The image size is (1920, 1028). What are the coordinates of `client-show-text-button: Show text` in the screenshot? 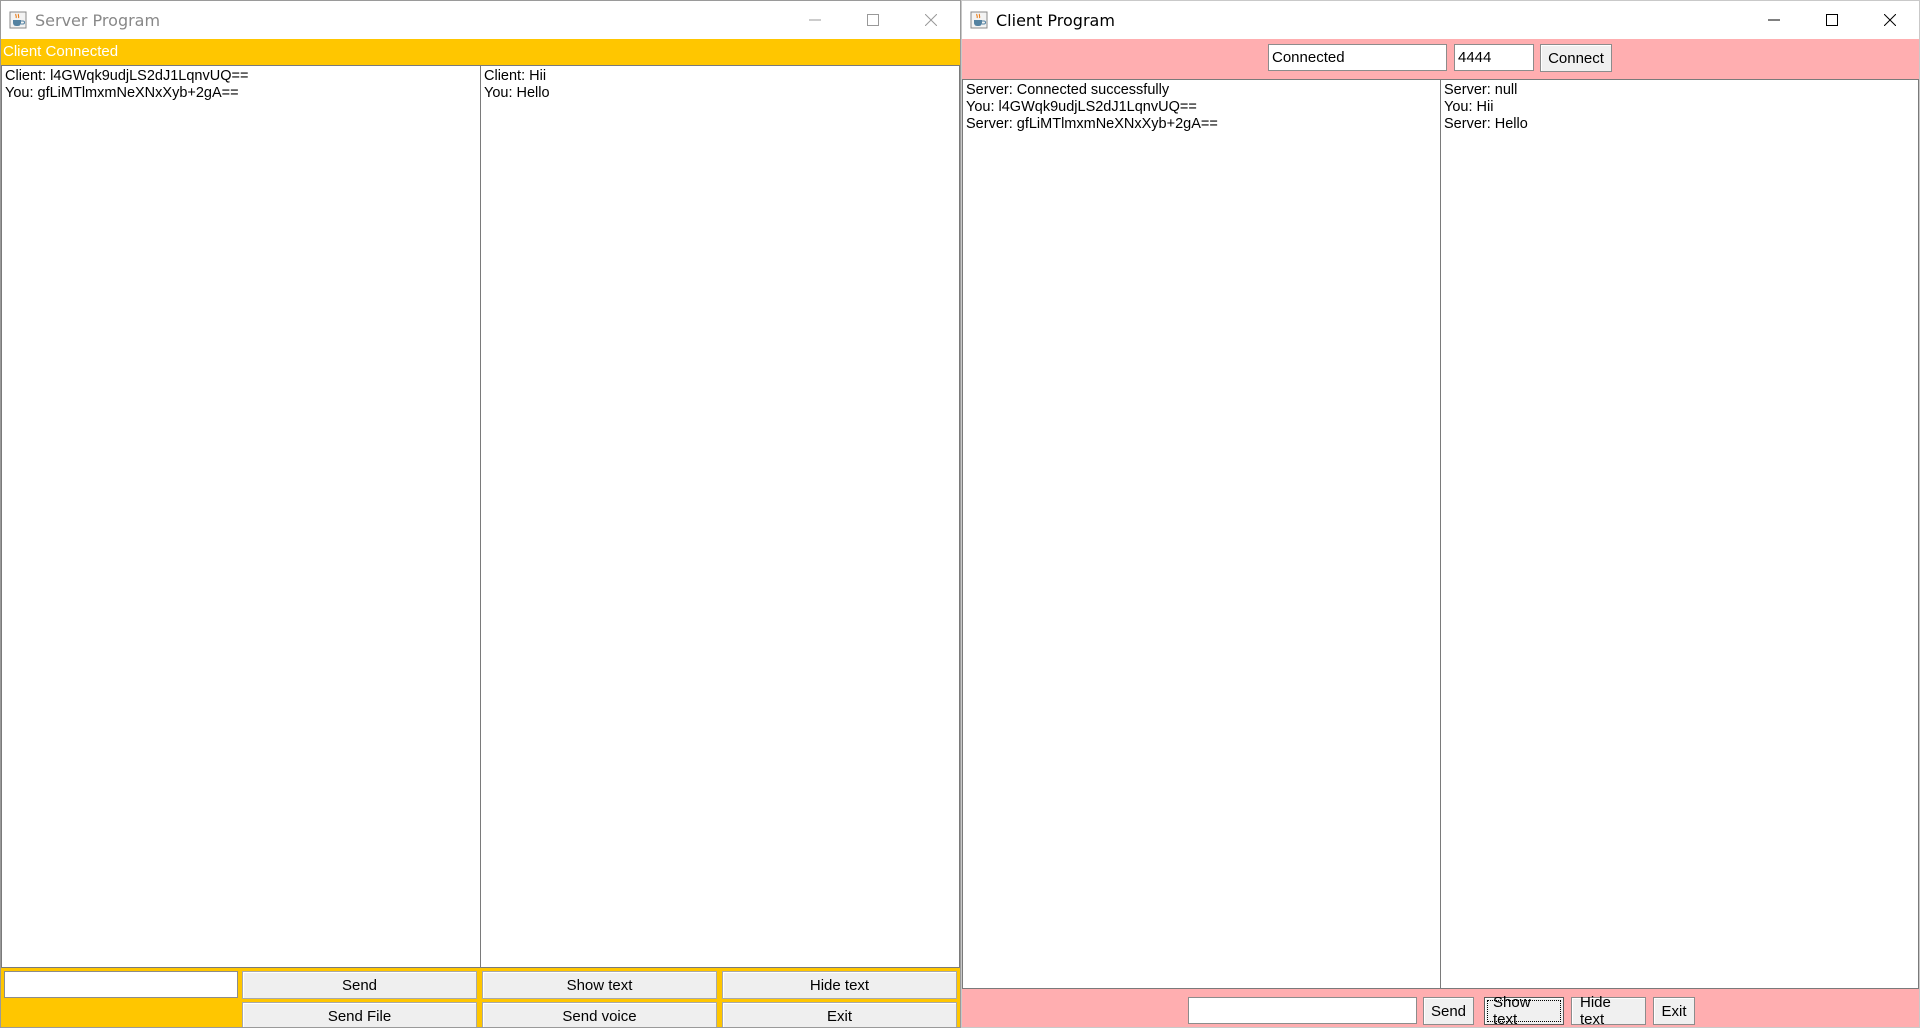 It's located at (1524, 1010).